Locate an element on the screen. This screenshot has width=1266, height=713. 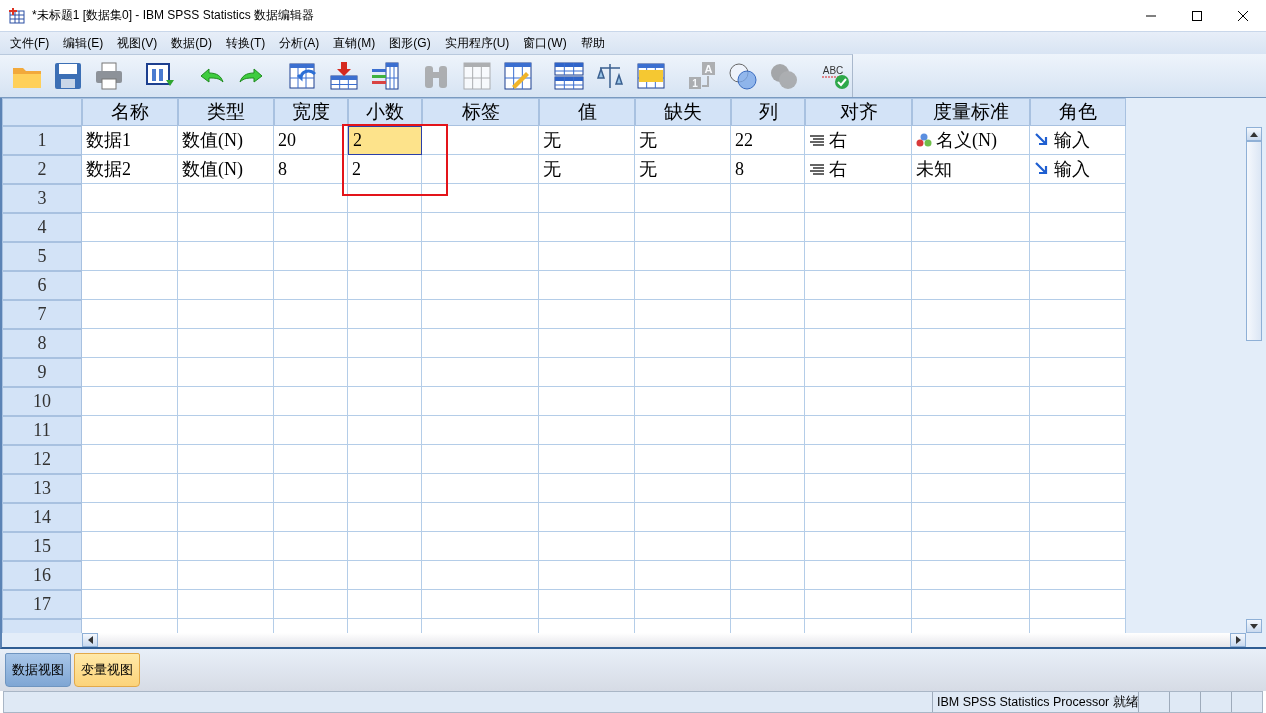
column-header: 缺失 is located at coordinates (683, 112).